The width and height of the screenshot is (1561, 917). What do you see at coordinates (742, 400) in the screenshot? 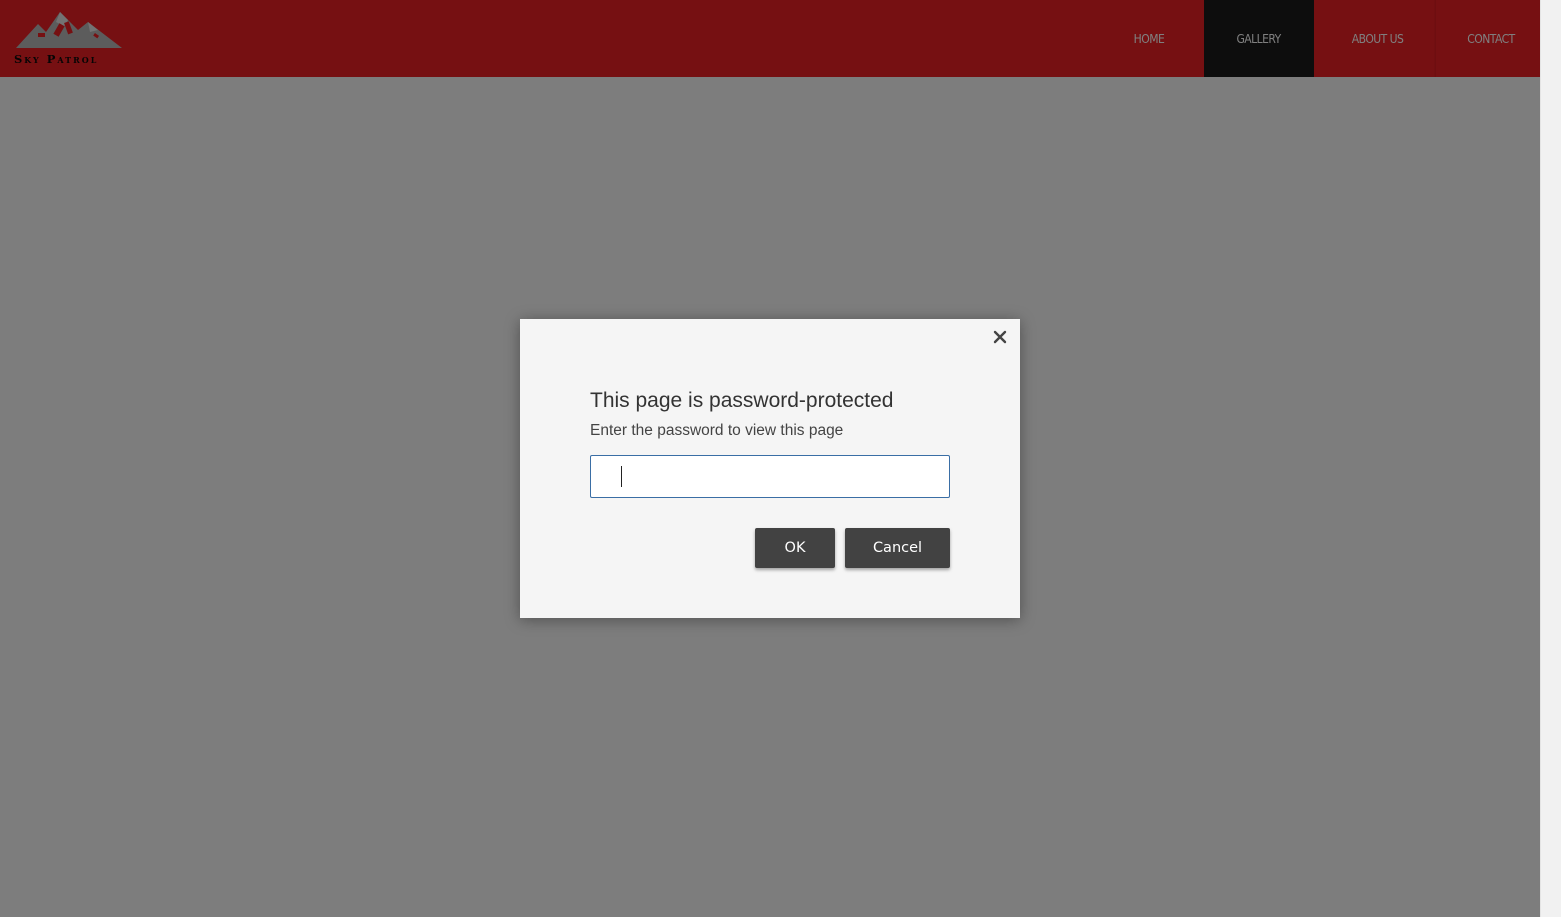
I see `dialog-title: This page is password-protected` at bounding box center [742, 400].